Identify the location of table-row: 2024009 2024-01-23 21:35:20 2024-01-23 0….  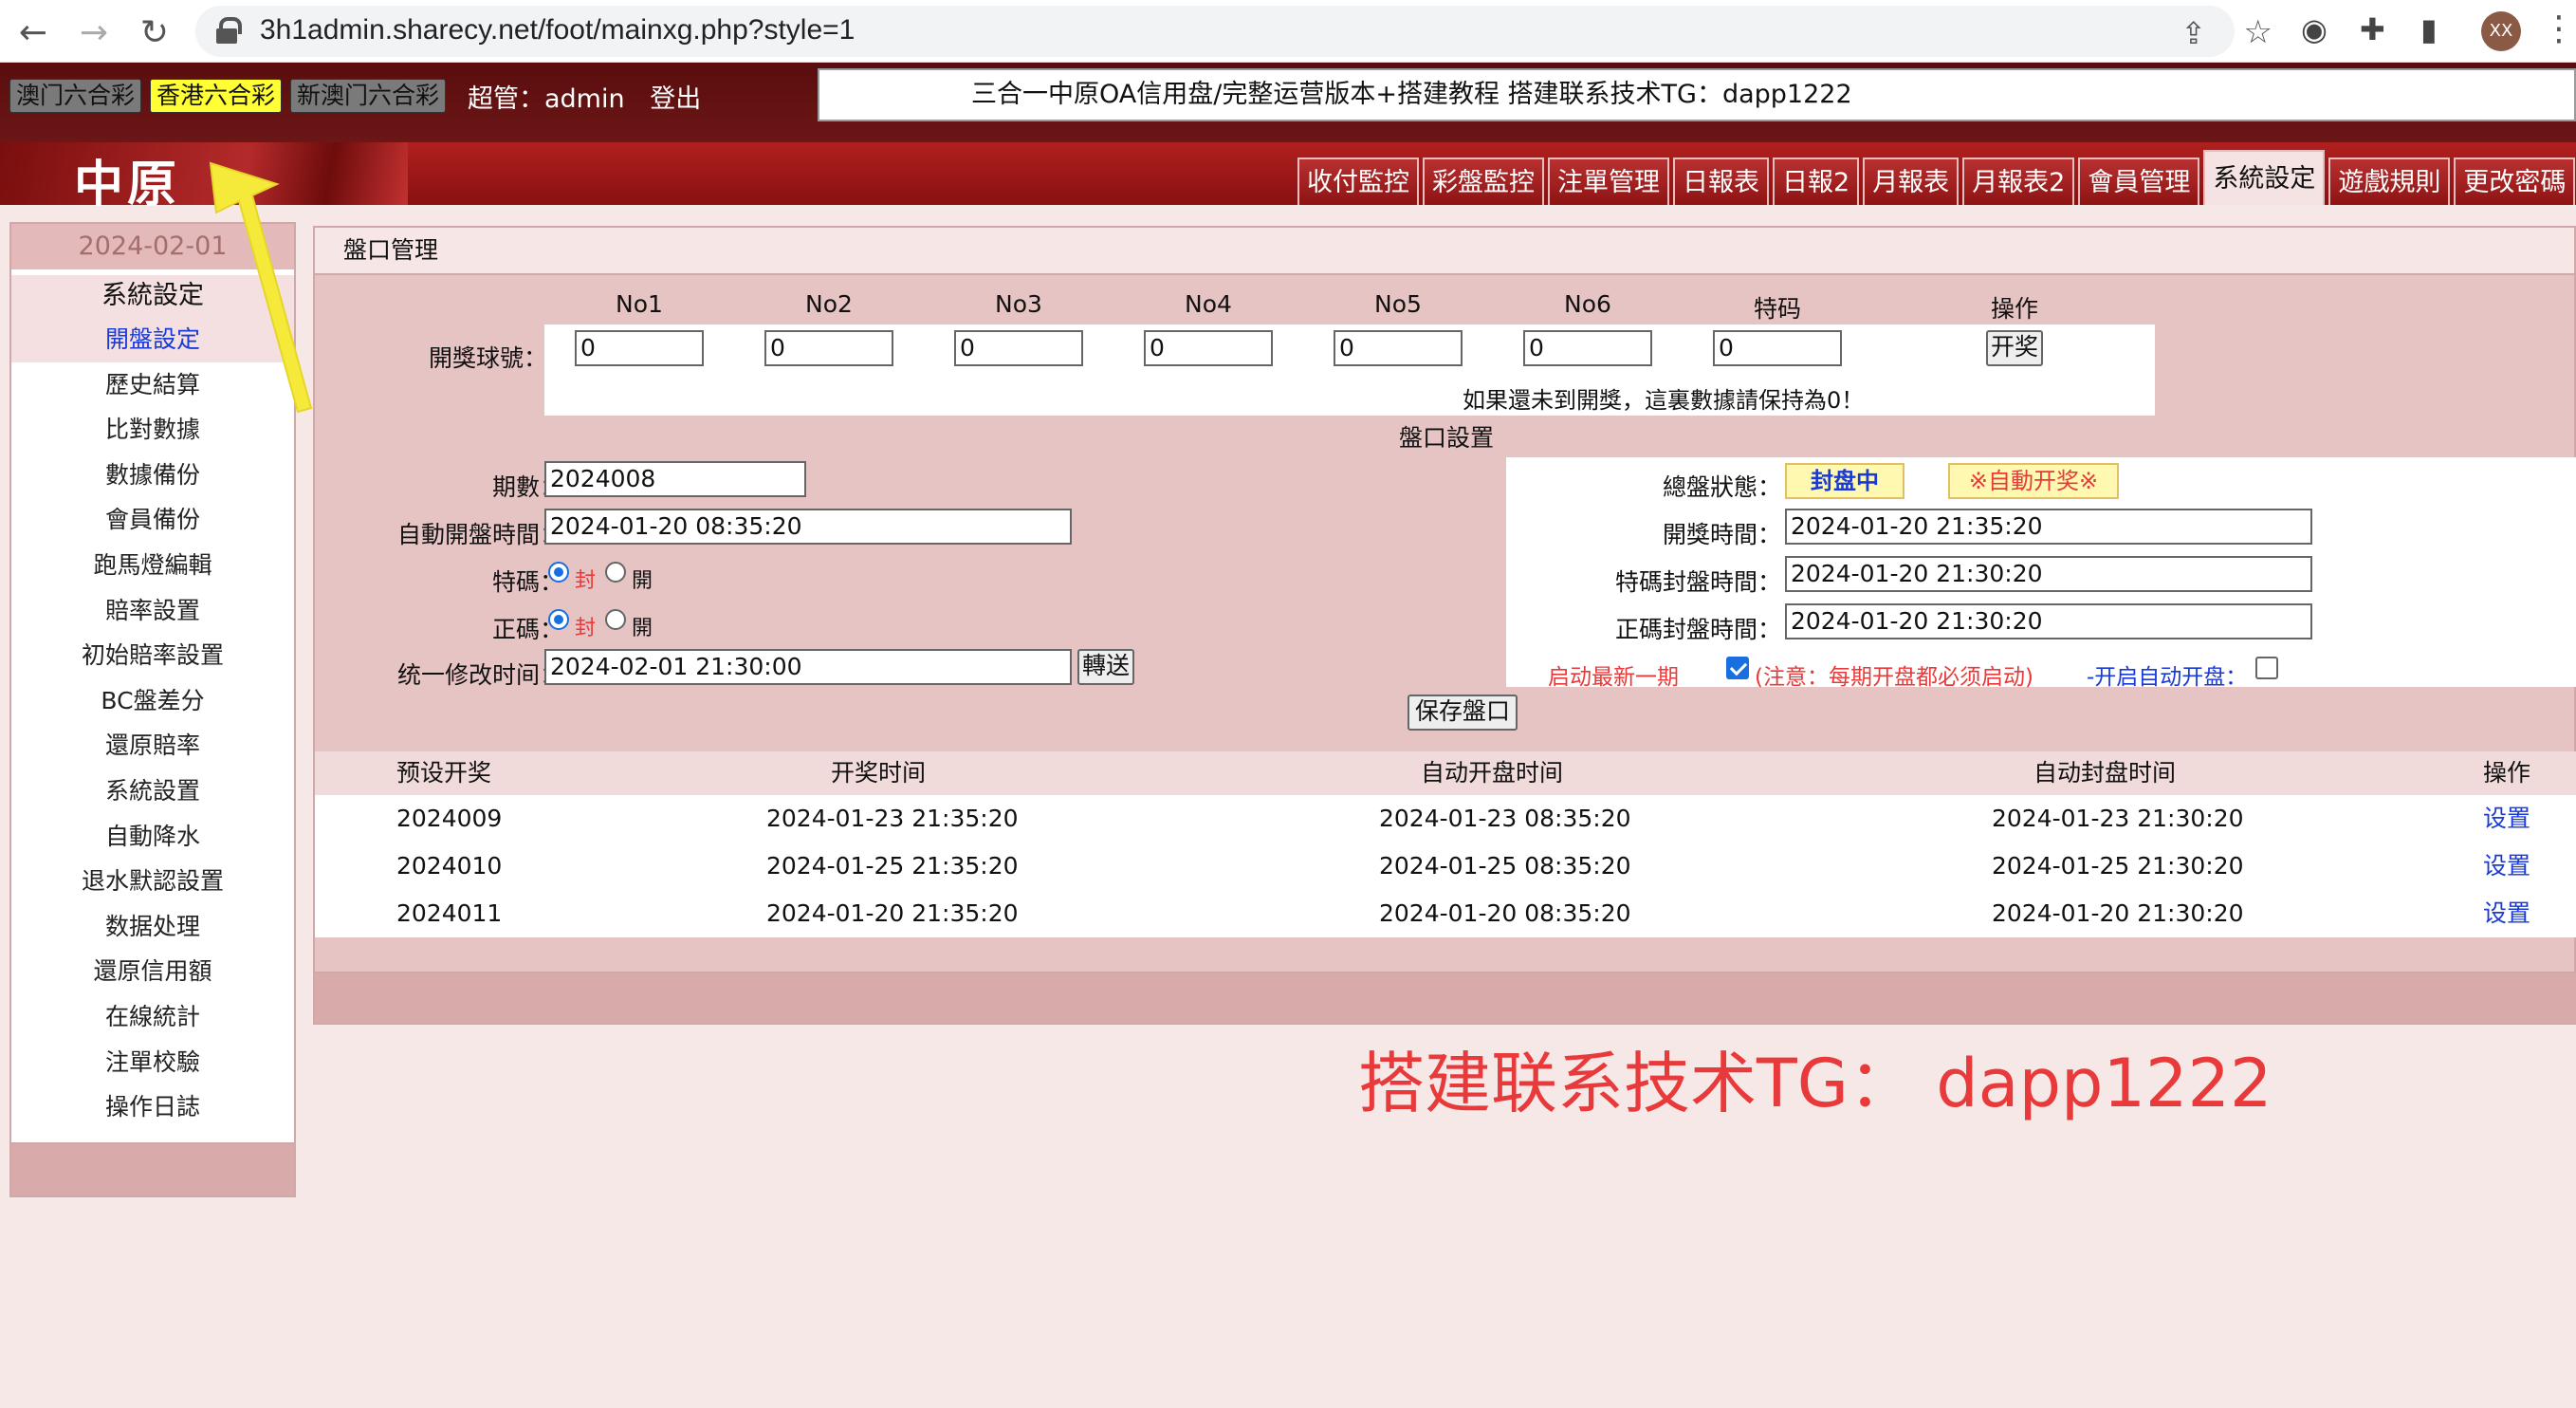
(1445, 819).